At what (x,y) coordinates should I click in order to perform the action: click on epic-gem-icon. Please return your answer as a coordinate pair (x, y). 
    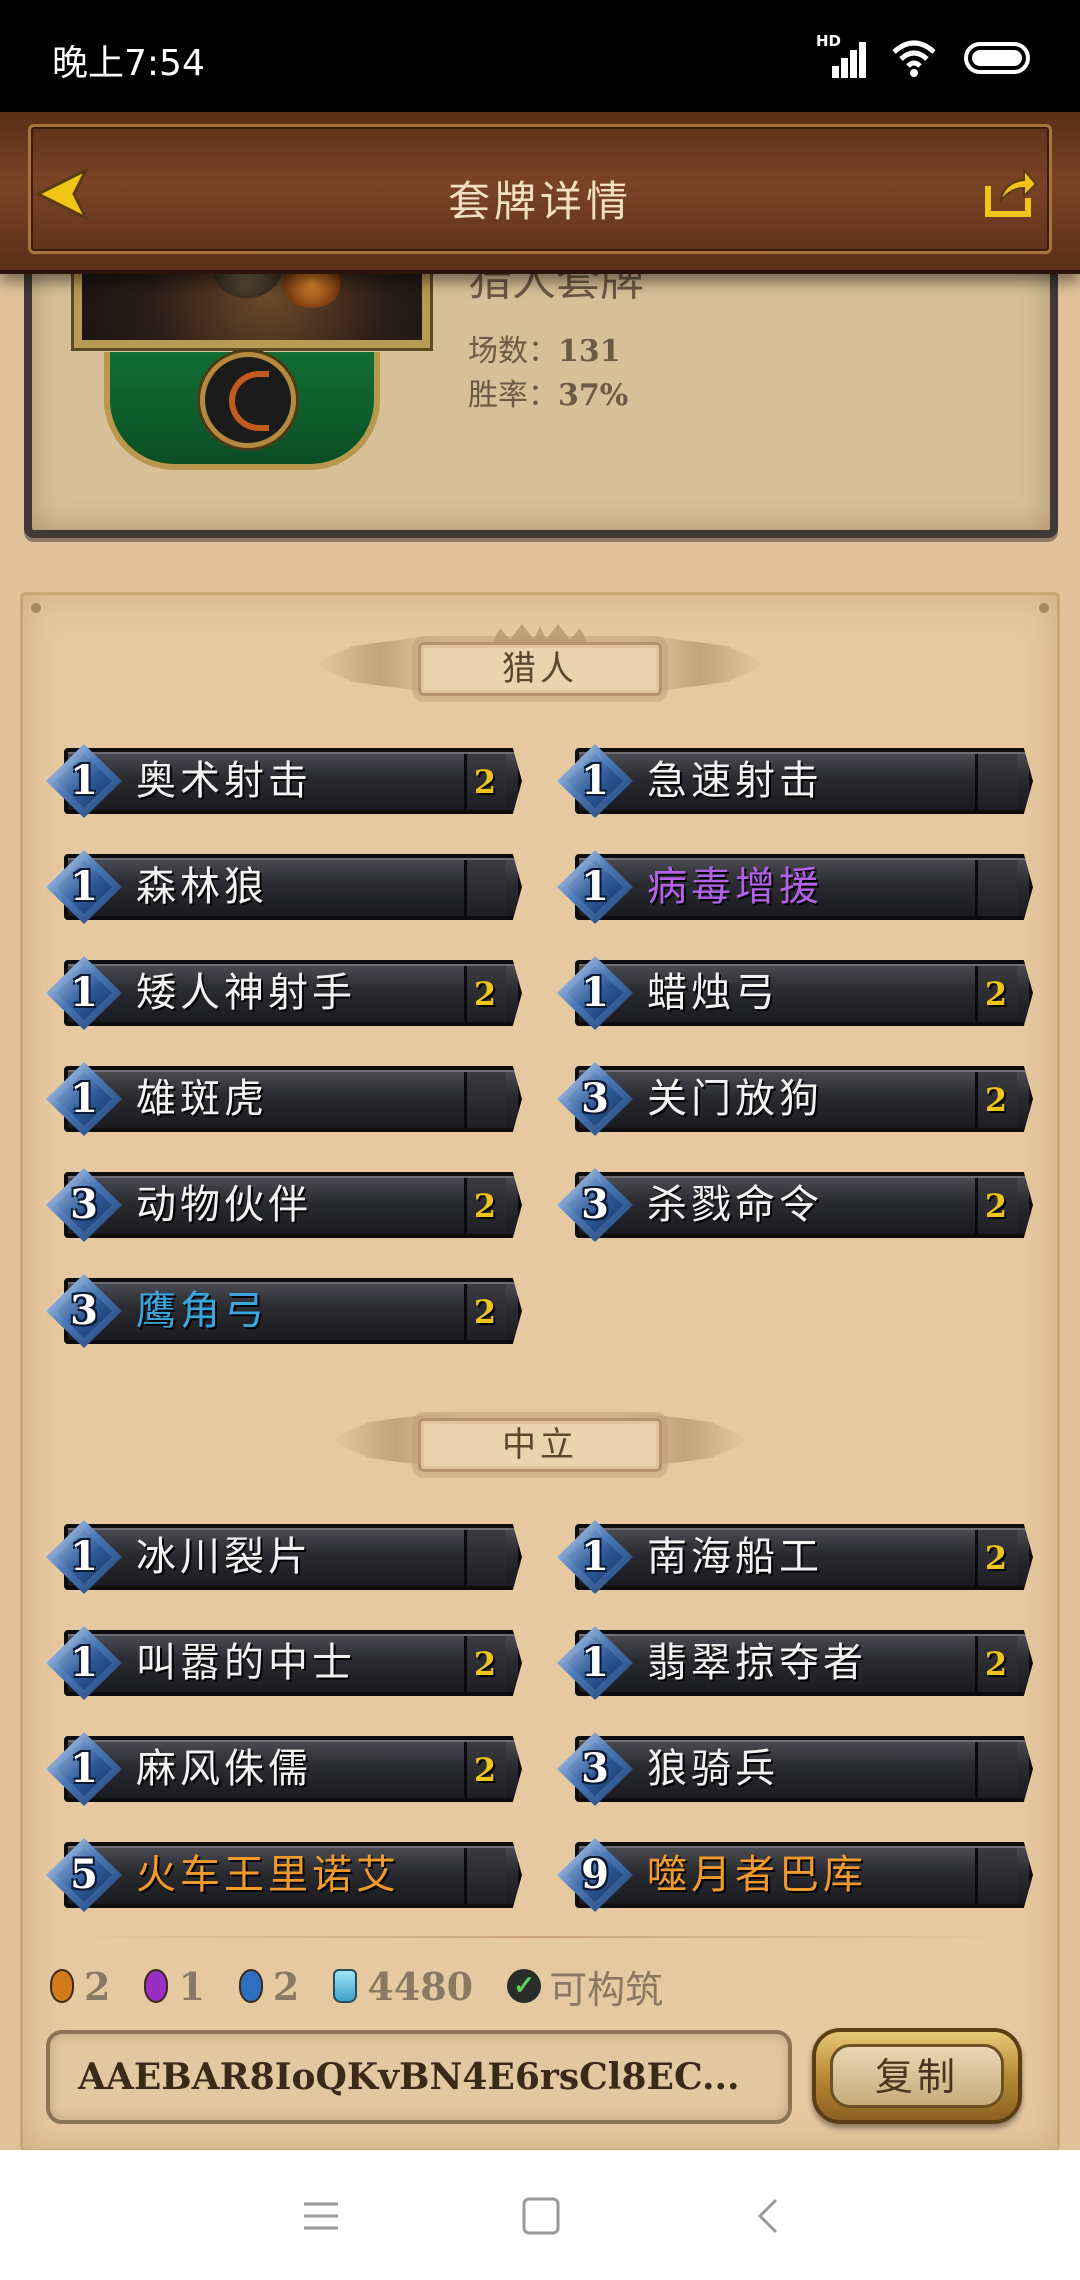
    Looking at the image, I should click on (156, 1986).